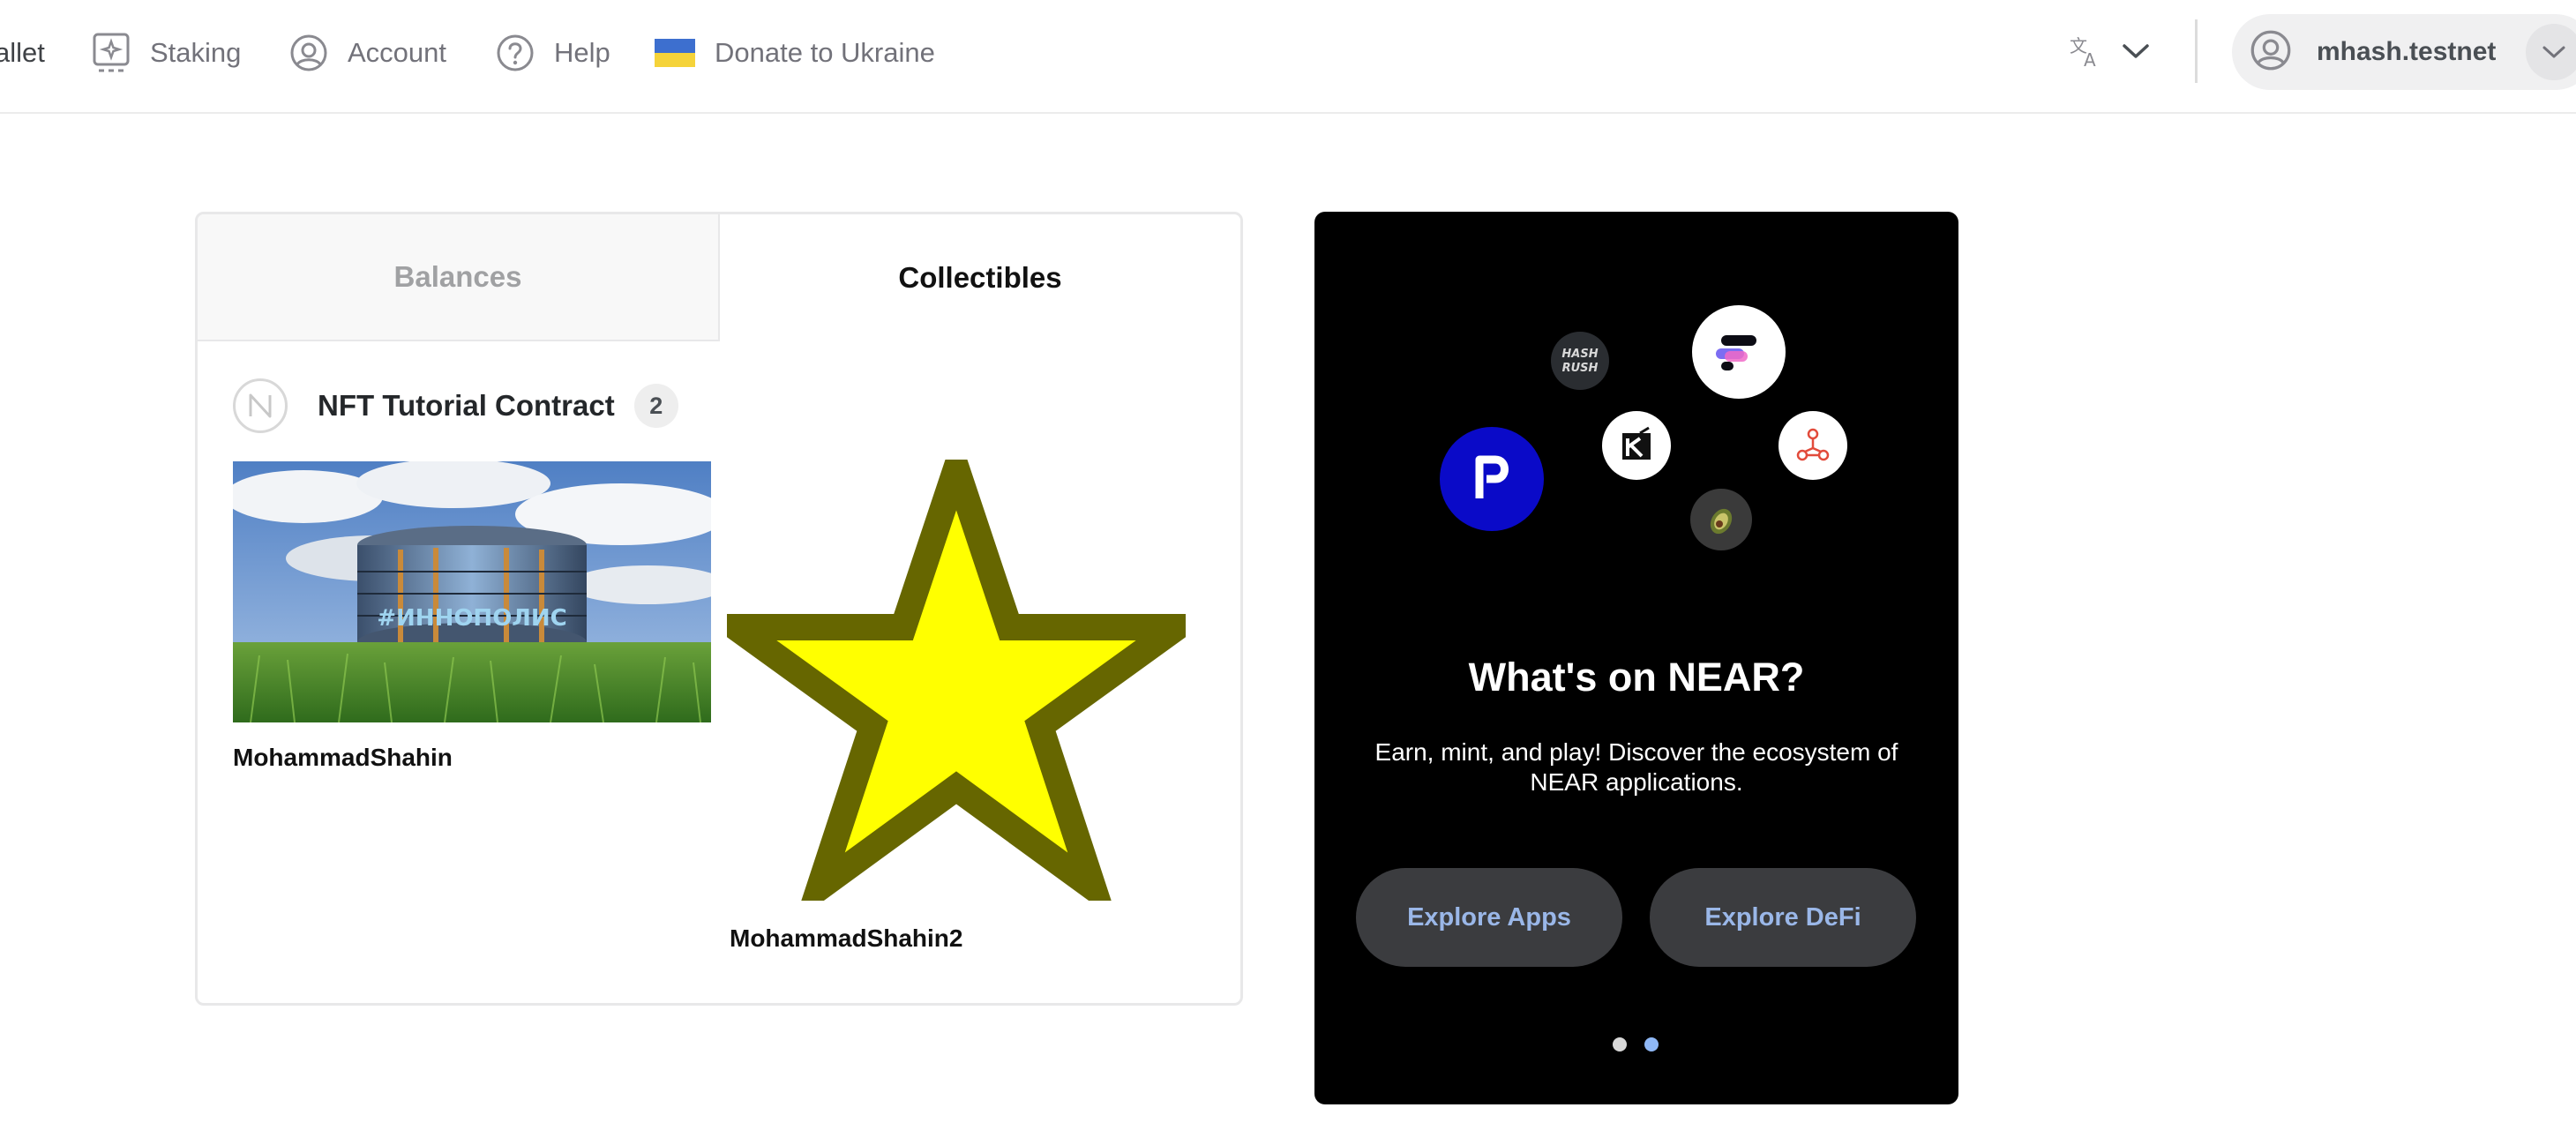 This screenshot has width=2576, height=1145. What do you see at coordinates (582, 53) in the screenshot?
I see `nav-help-label: Help` at bounding box center [582, 53].